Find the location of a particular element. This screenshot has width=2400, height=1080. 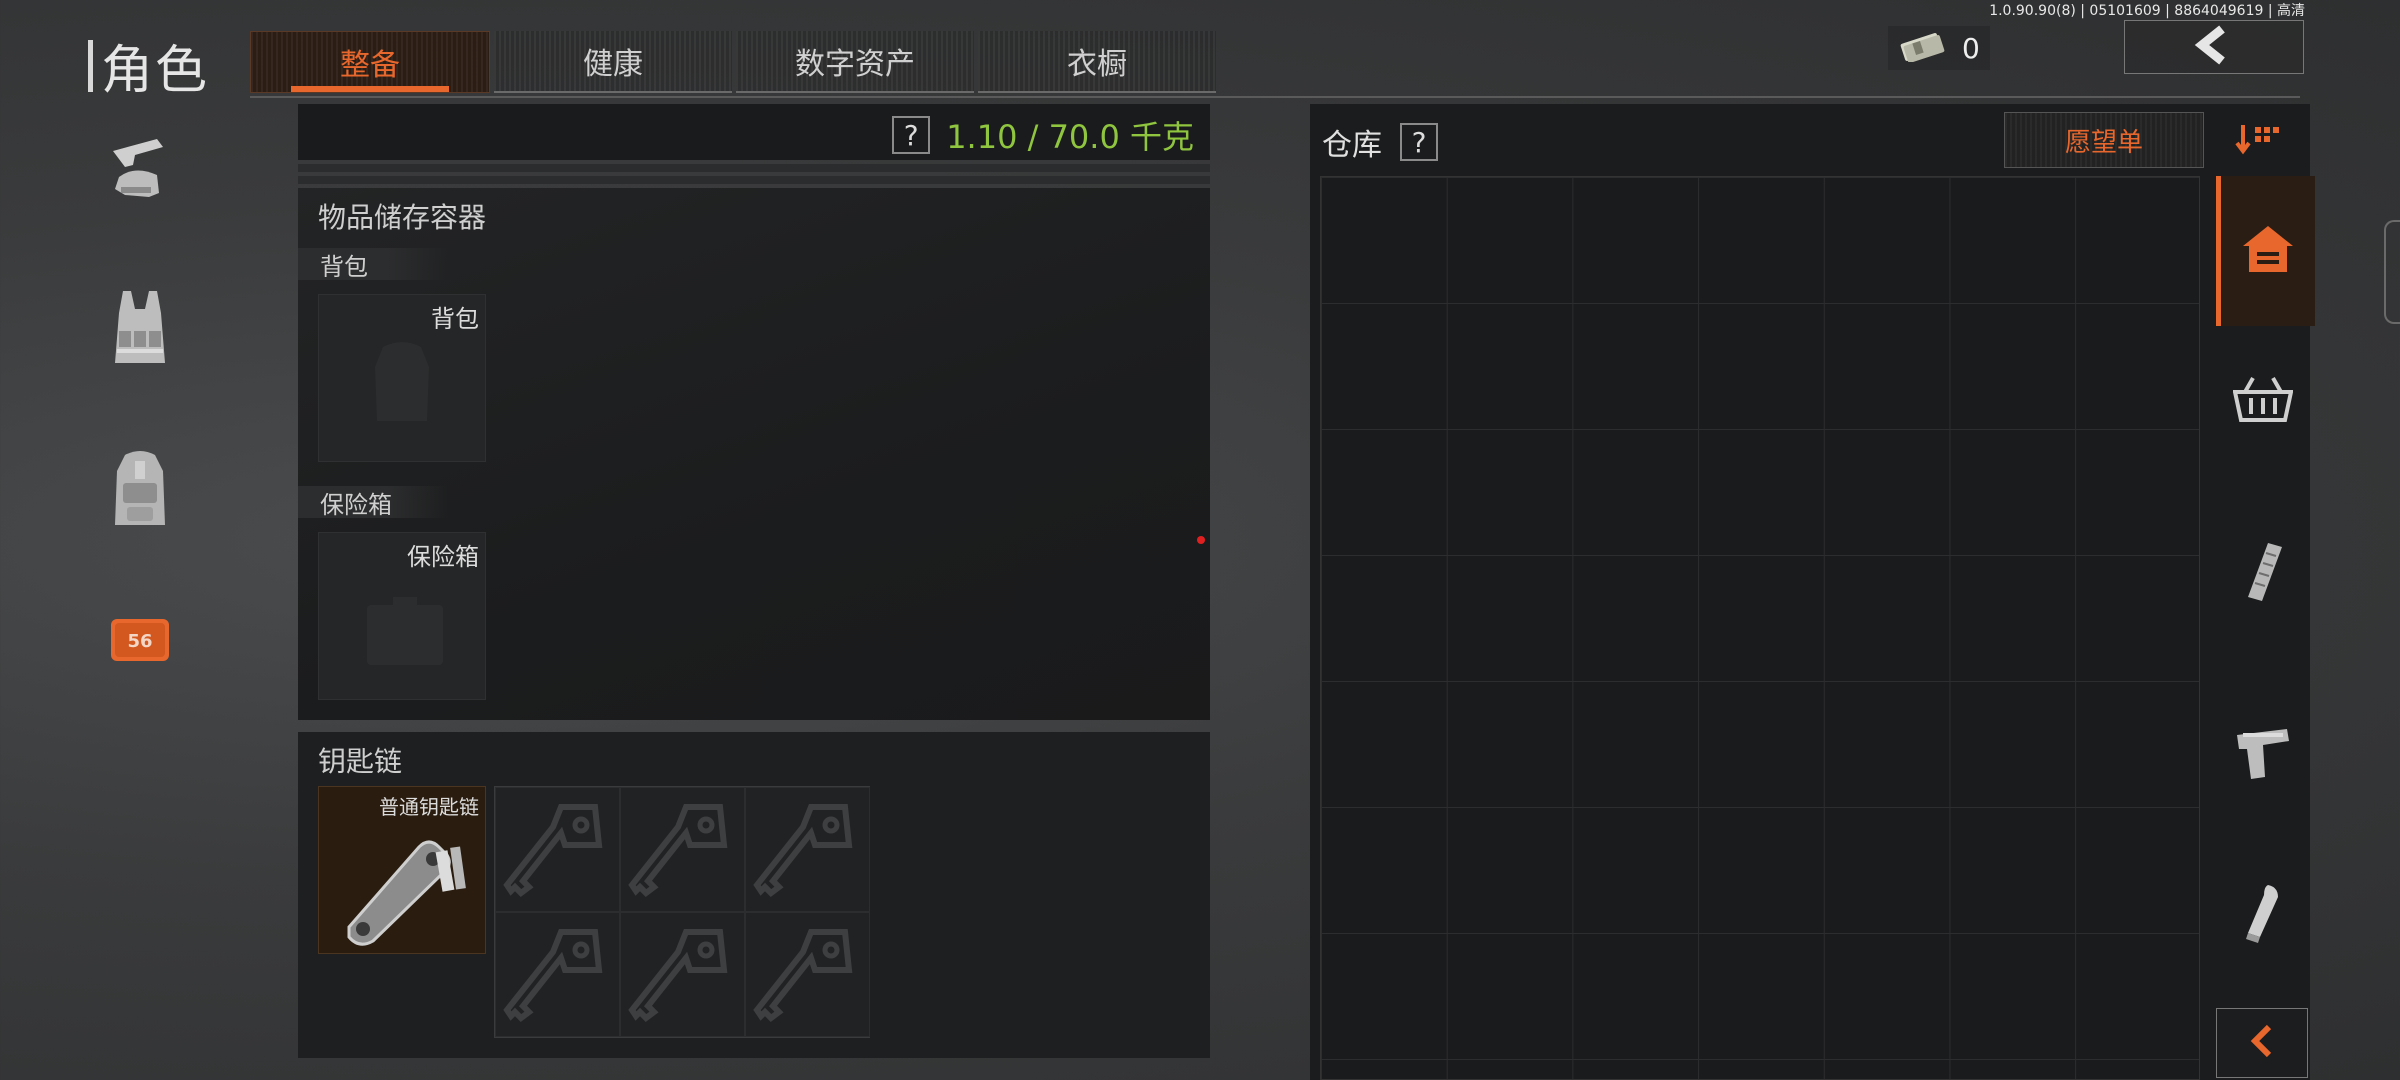

safe-case-icon: 56 is located at coordinates (140, 641).